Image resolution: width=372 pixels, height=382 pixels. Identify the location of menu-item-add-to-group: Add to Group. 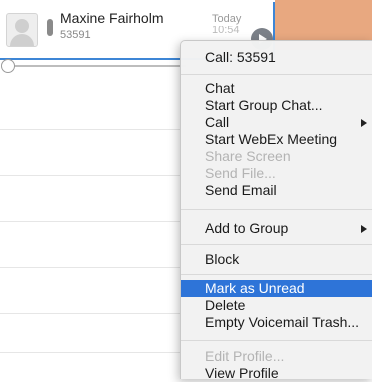
(276, 228).